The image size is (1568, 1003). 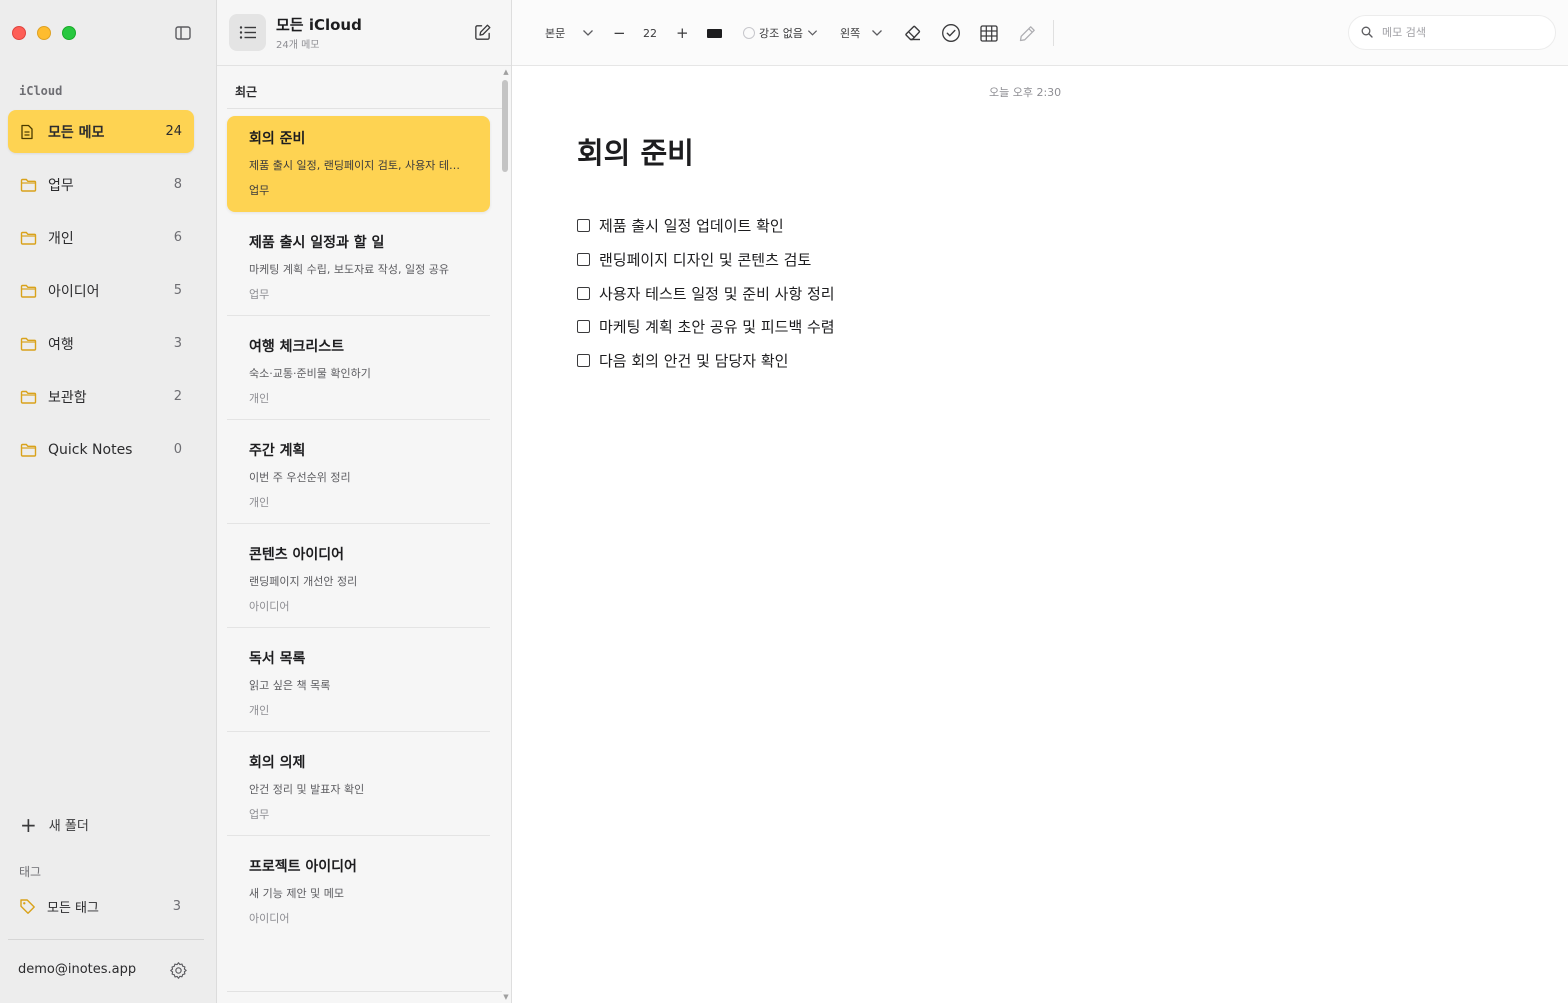 I want to click on folder-count: 24, so click(x=173, y=131).